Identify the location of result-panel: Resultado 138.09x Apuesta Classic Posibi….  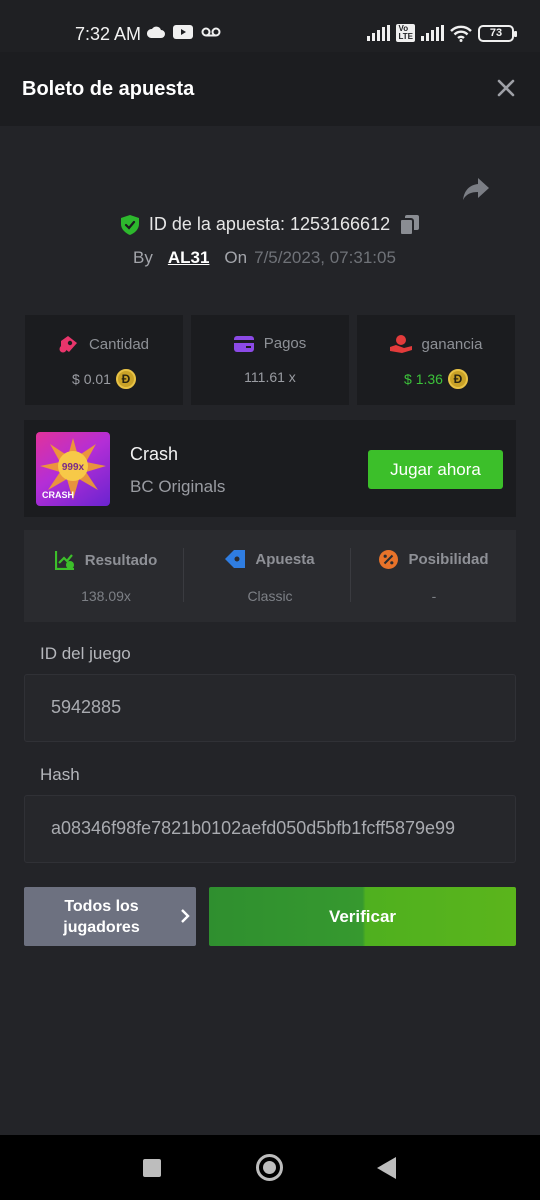
(270, 576).